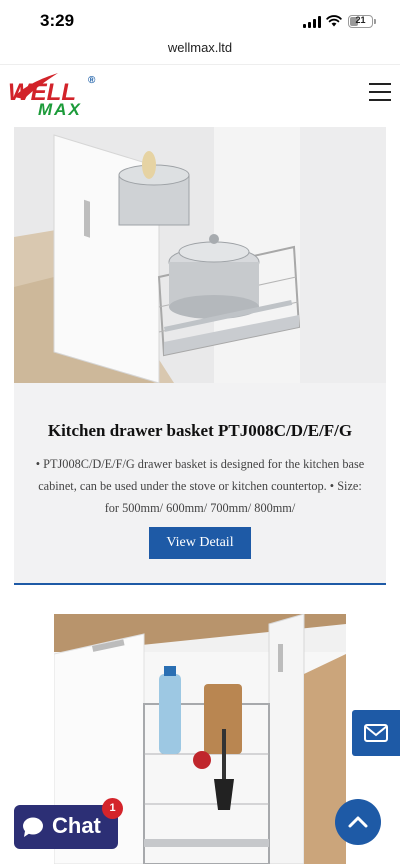 Image resolution: width=400 pixels, height=864 pixels. I want to click on registered-mark: ®, so click(92, 80).